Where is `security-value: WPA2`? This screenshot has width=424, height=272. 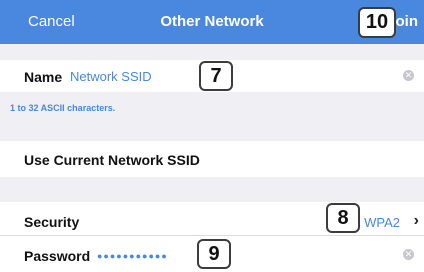 security-value: WPA2 is located at coordinates (382, 222).